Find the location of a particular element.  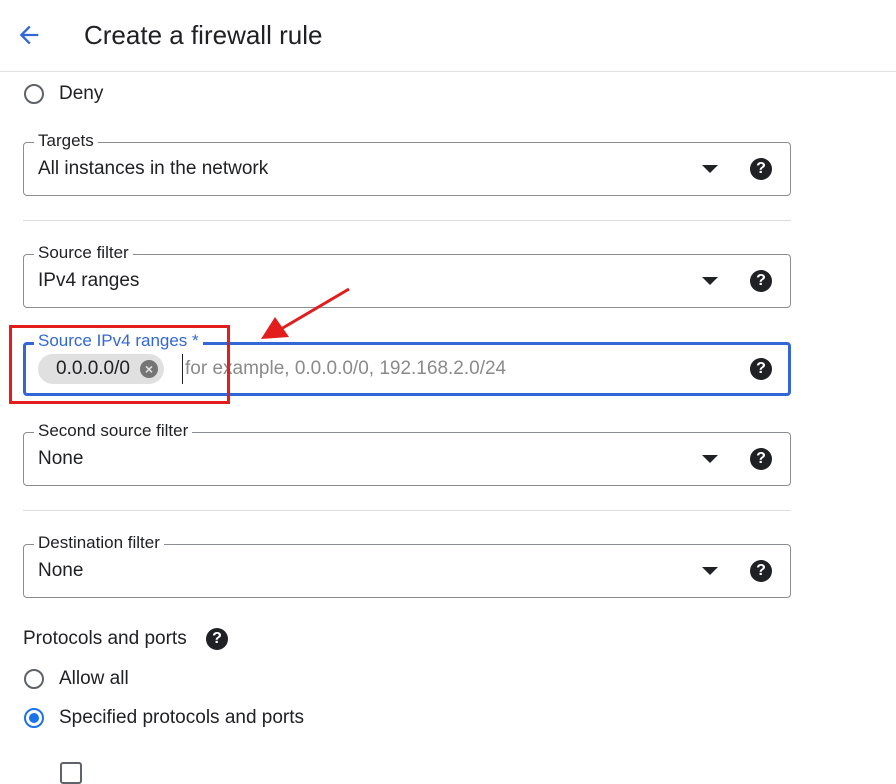

targets-label: Targets is located at coordinates (66, 141).